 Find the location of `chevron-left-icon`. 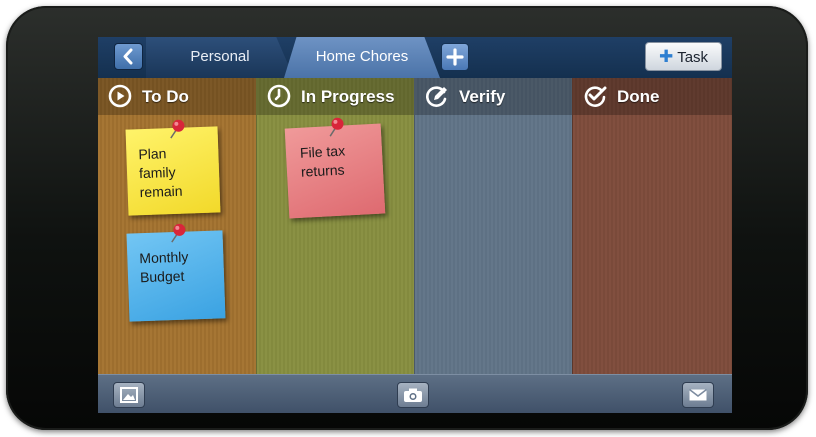

chevron-left-icon is located at coordinates (128, 56).